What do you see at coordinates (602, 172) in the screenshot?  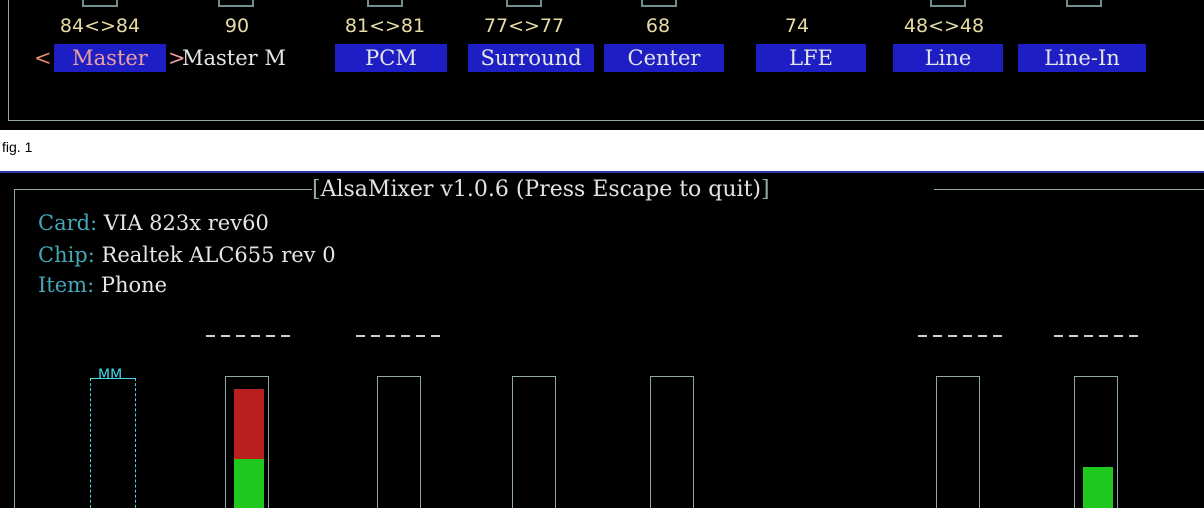 I see `window-top-edge` at bounding box center [602, 172].